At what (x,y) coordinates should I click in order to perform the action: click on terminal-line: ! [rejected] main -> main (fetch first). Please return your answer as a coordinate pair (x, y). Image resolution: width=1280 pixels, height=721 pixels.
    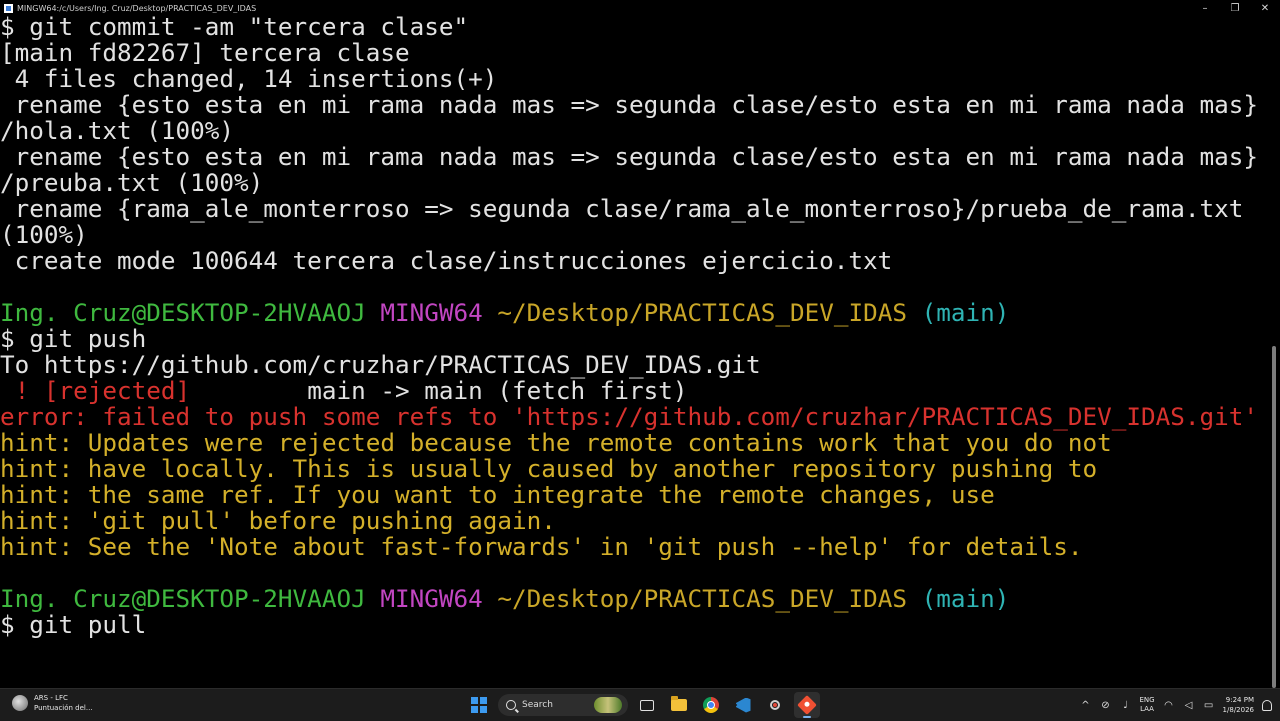
    Looking at the image, I should click on (633, 391).